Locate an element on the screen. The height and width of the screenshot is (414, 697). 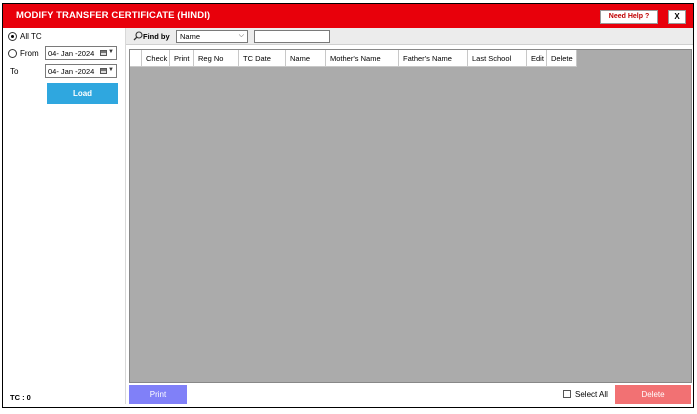
column-header-print: Print is located at coordinates (182, 58).